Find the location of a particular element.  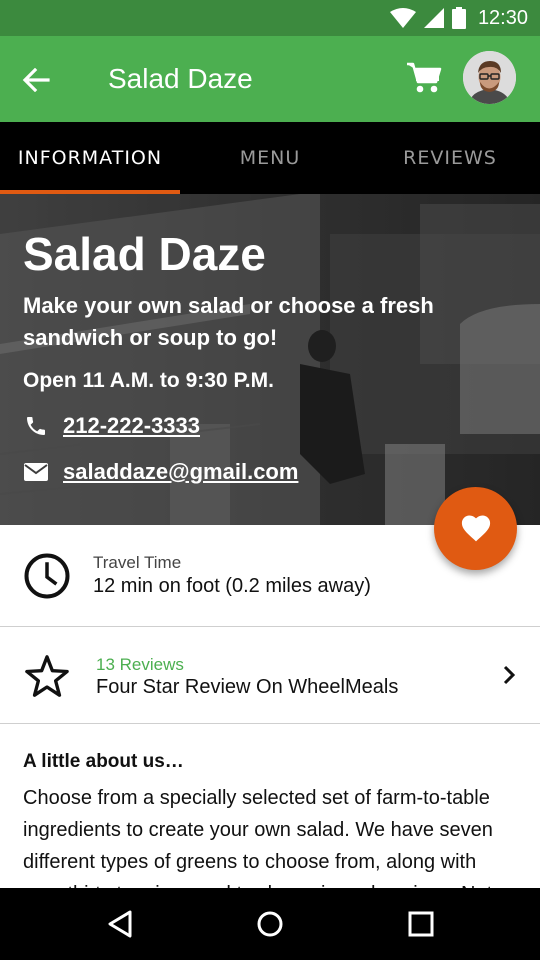

app-title: Salad Daze is located at coordinates (180, 78).